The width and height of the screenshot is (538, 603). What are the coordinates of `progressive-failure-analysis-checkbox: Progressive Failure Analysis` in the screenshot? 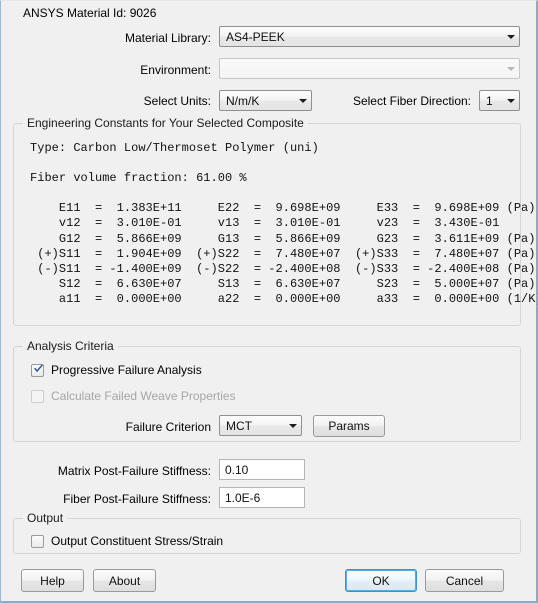 It's located at (116, 370).